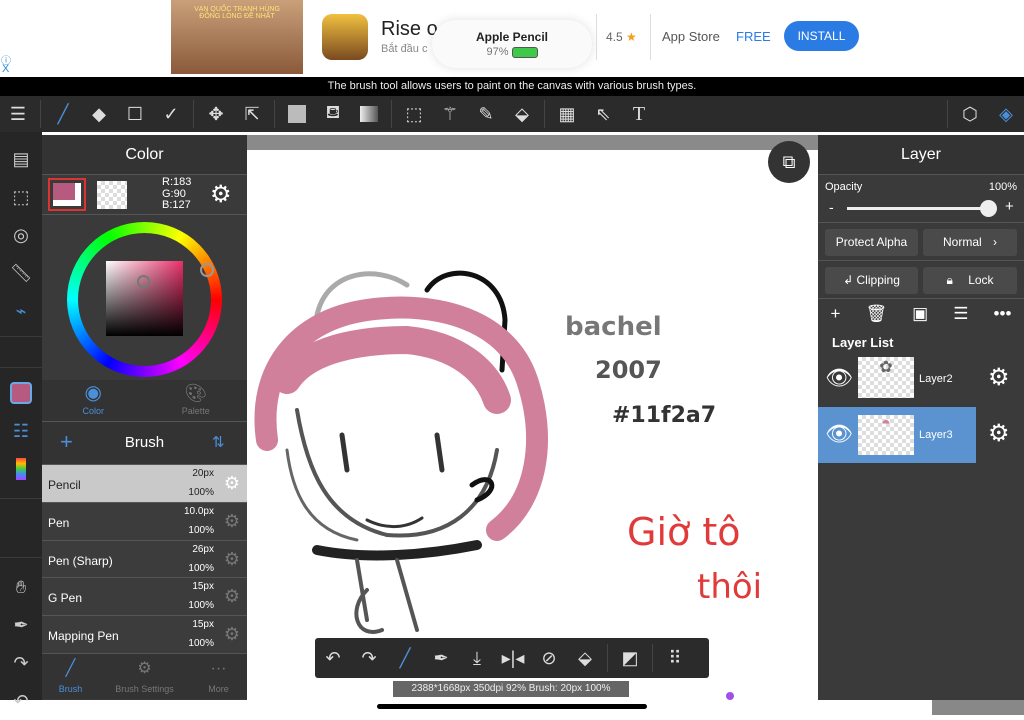  Describe the element at coordinates (93, 400) in the screenshot. I see `tab-color: ◉ Color` at that location.